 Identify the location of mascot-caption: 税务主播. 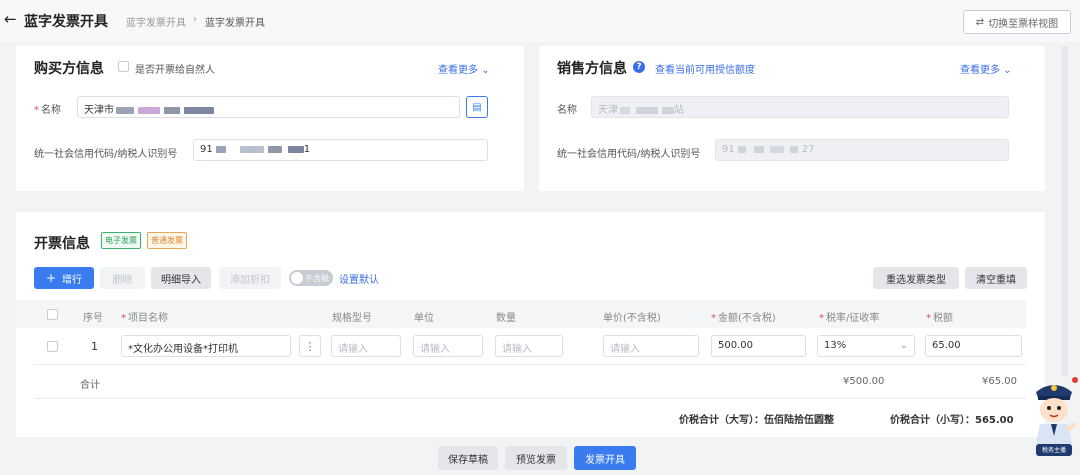
(1053, 450).